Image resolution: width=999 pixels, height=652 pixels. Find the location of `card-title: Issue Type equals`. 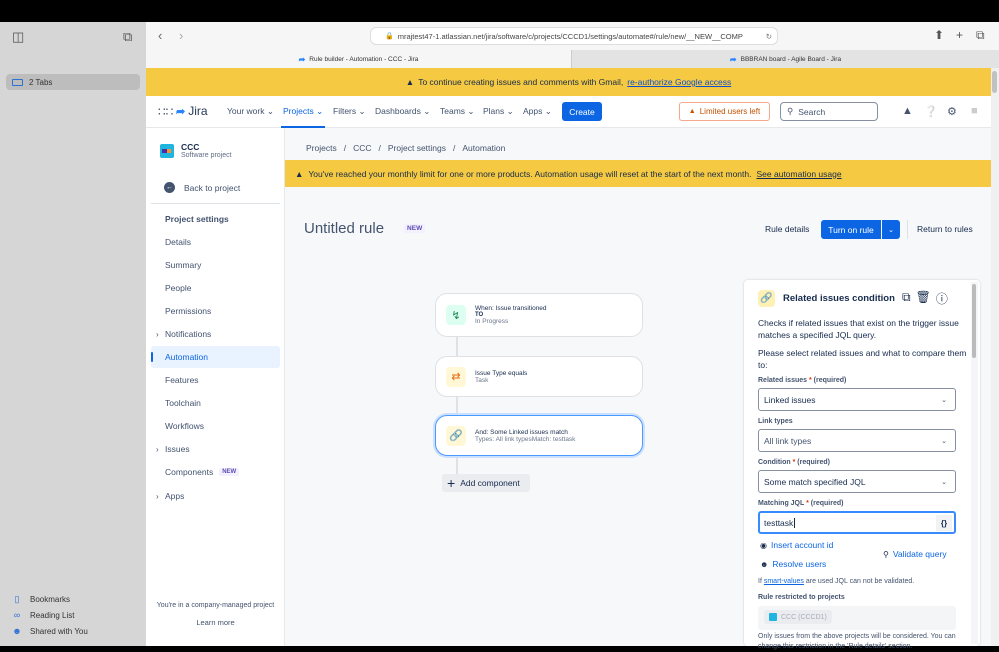

card-title: Issue Type equals is located at coordinates (501, 373).